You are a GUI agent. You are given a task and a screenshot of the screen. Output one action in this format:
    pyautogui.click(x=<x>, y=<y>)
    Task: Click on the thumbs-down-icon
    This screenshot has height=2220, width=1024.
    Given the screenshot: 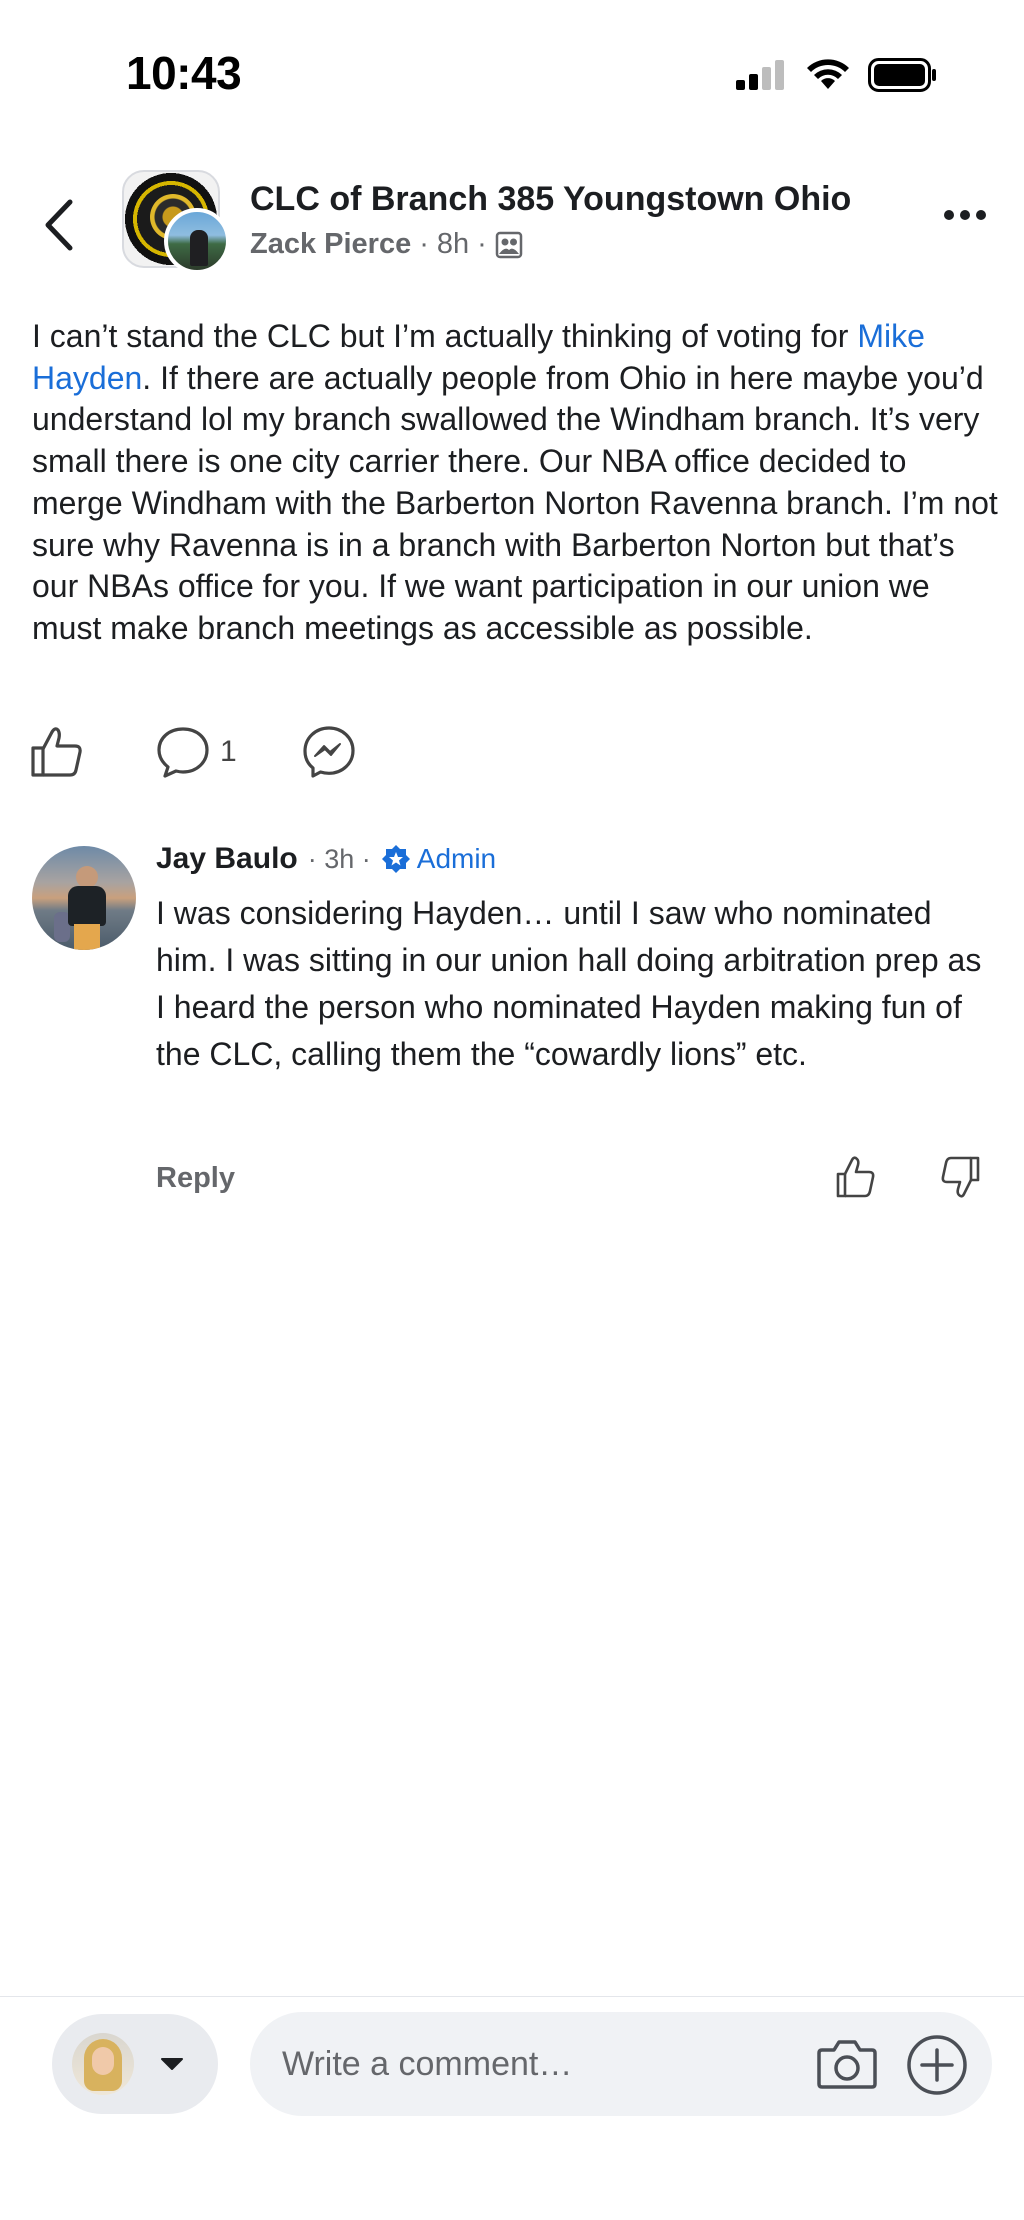 What is the action you would take?
    pyautogui.click(x=960, y=1177)
    